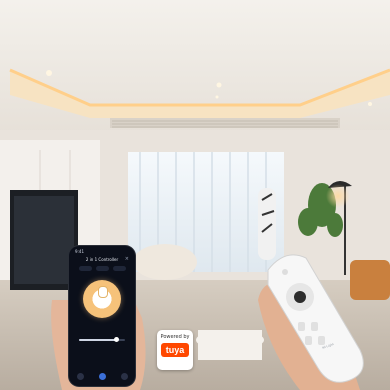 This screenshot has width=390, height=390. What do you see at coordinates (127, 259) in the screenshot?
I see `close-icon: ×` at bounding box center [127, 259].